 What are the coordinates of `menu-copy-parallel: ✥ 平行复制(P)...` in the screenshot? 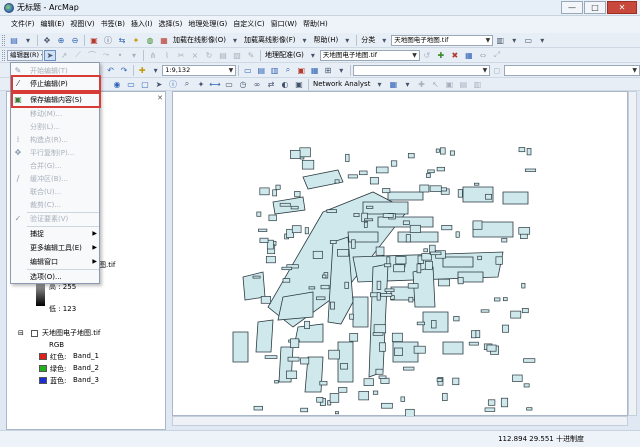 It's located at (56, 152).